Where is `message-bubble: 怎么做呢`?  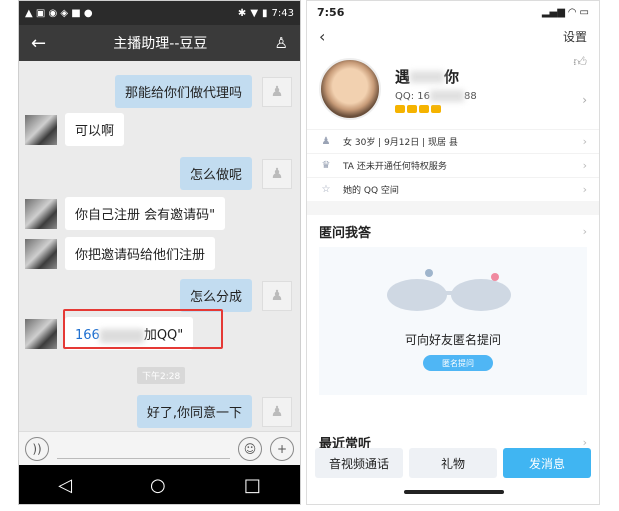 message-bubble: 怎么做呢 is located at coordinates (215, 173).